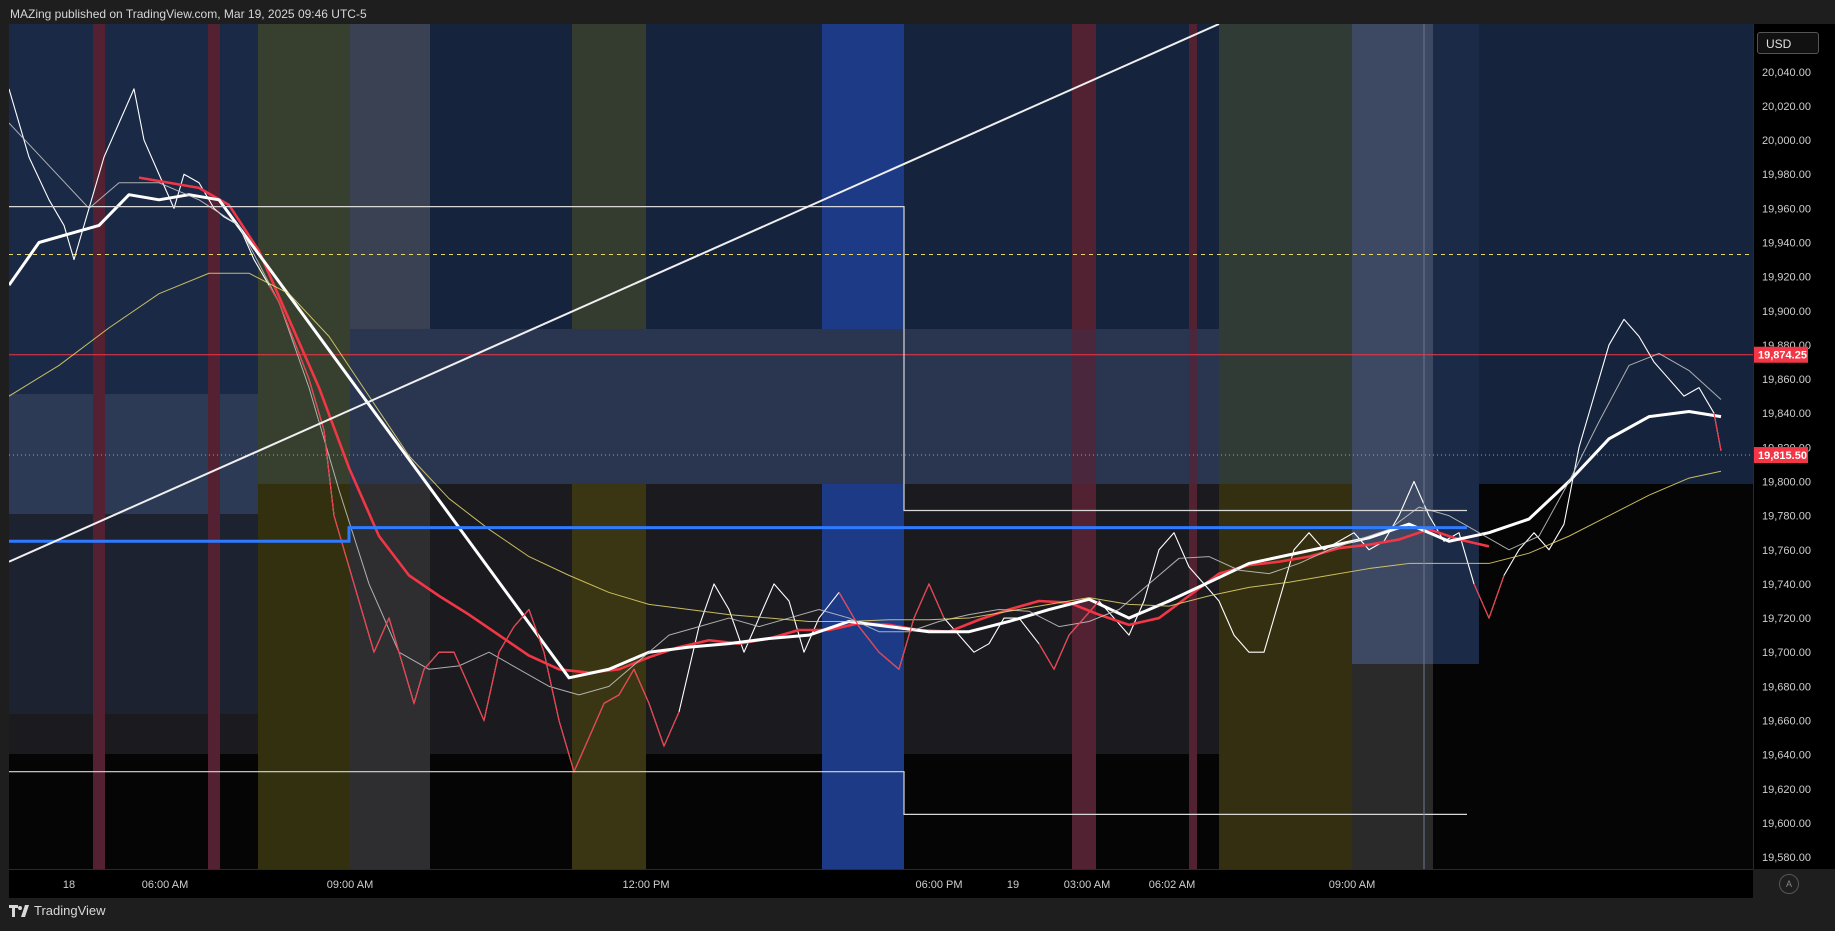 This screenshot has width=1835, height=931. I want to click on price-tick-label: 19,600.00, so click(1786, 824).